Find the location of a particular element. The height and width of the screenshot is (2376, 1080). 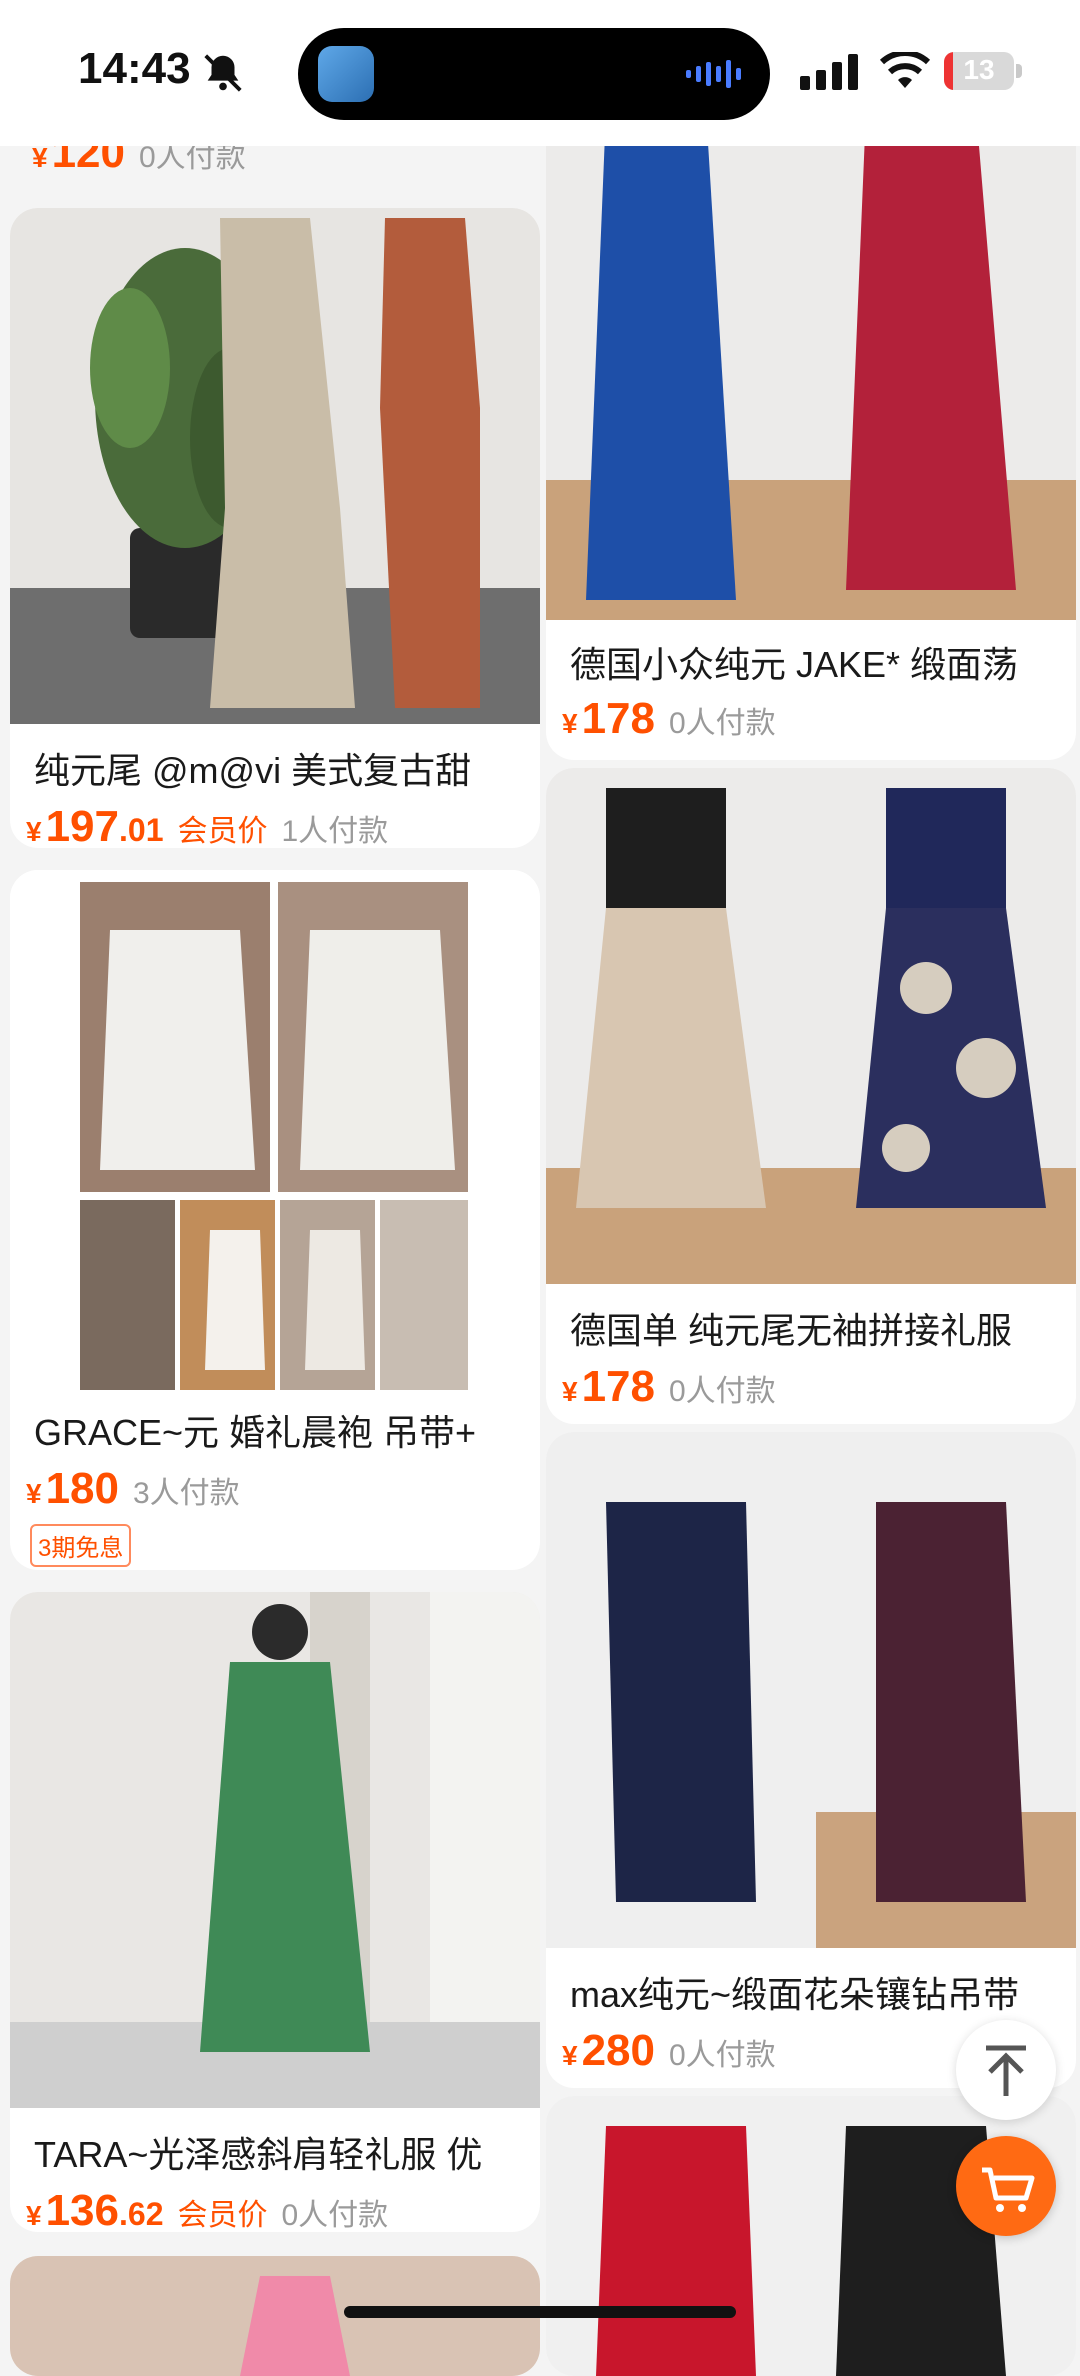

price-line: ¥ 197 .01 会员价 1人付款 is located at coordinates (207, 825).